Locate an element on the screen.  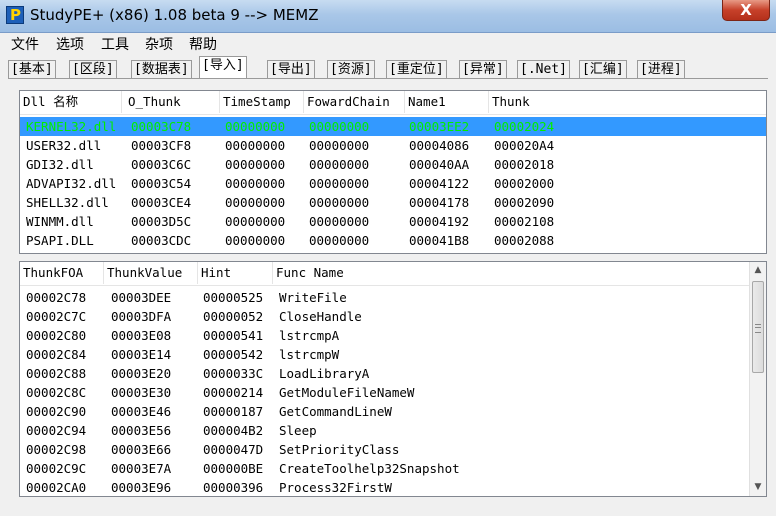
hint-cell: 00000214 is located at coordinates (233, 392).